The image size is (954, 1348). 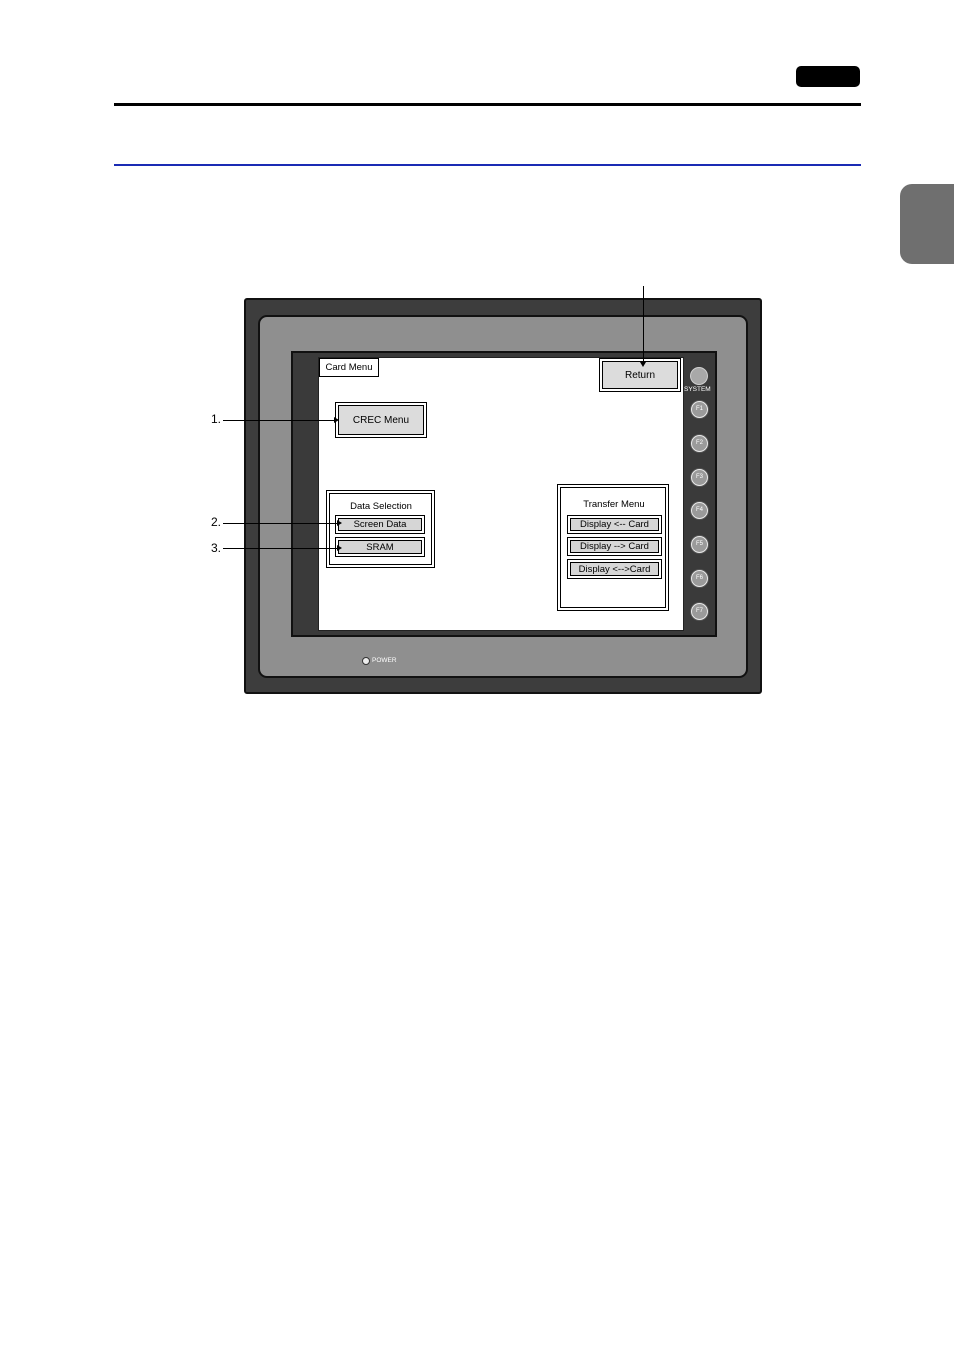 I want to click on return-callout-leader, so click(x=643, y=325).